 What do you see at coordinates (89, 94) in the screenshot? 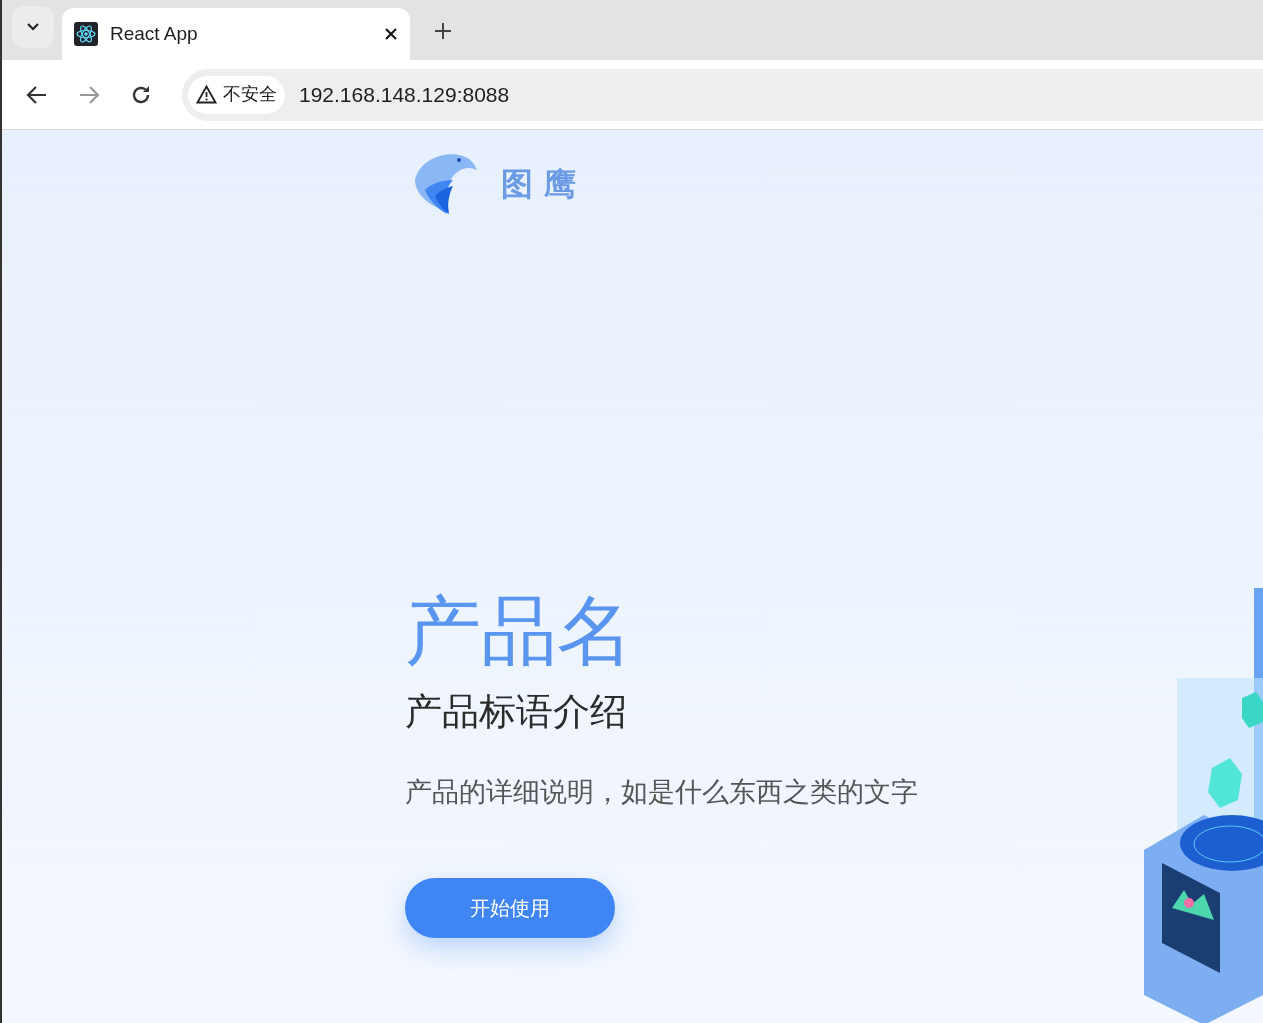
I see `forward-arrow-icon` at bounding box center [89, 94].